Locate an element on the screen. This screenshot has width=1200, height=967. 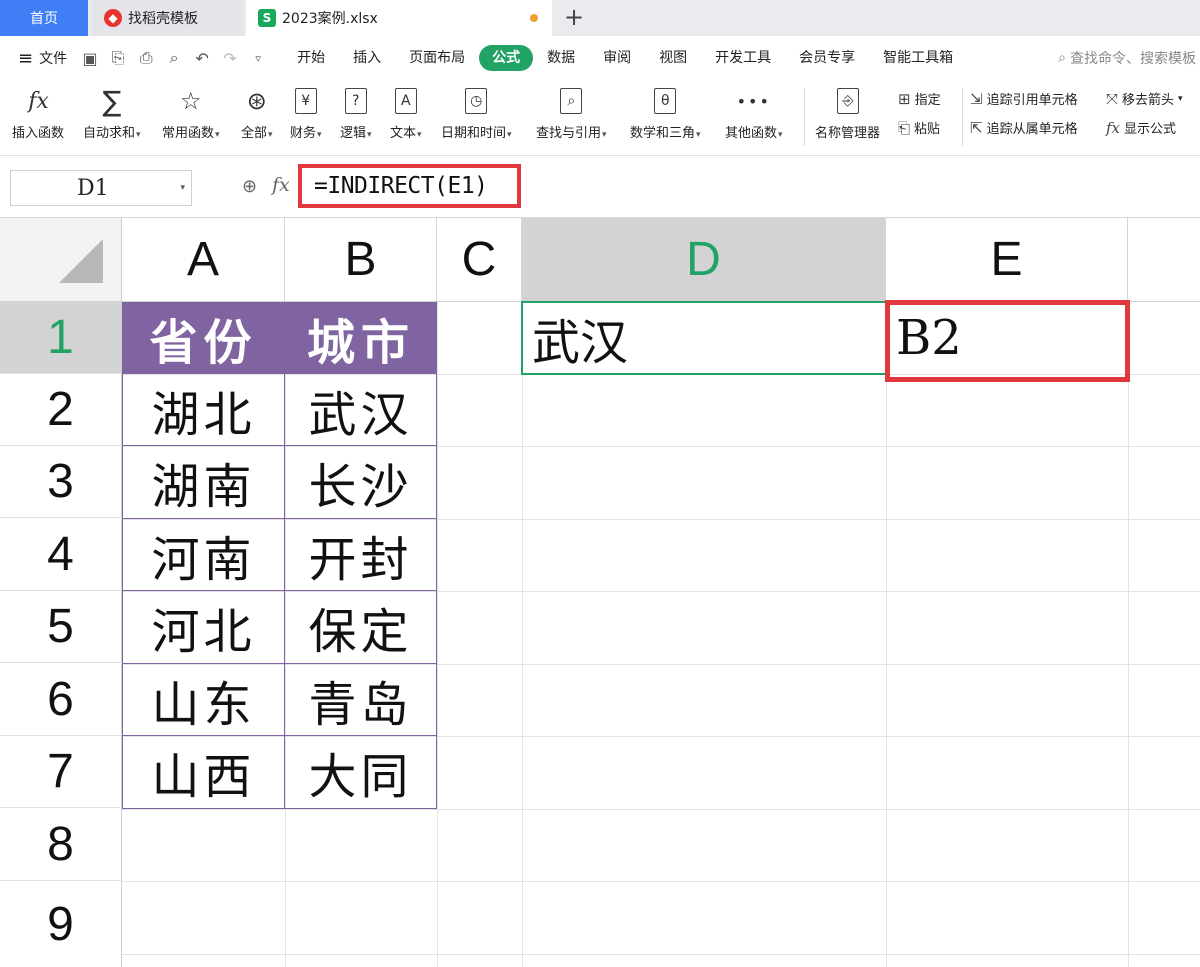
tab-home-label: 首页 is located at coordinates (44, 19).